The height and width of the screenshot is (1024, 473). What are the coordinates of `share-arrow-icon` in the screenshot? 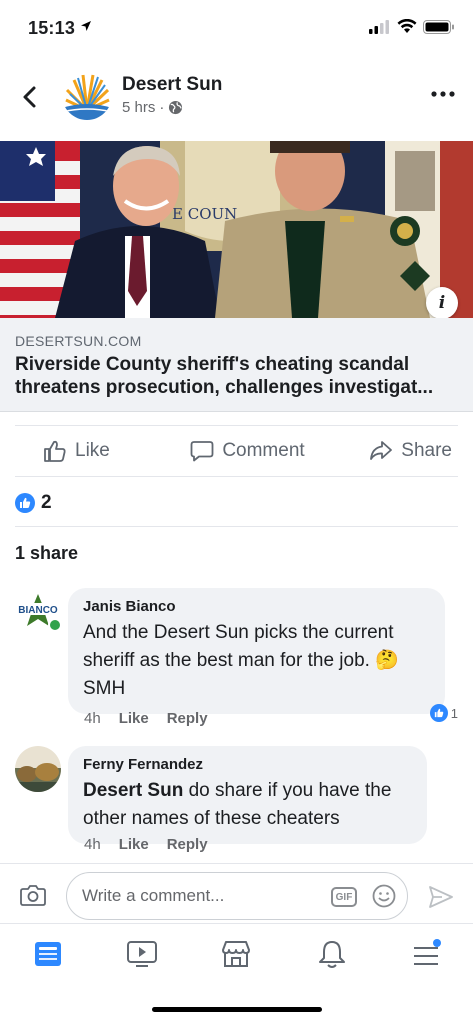 It's located at (381, 450).